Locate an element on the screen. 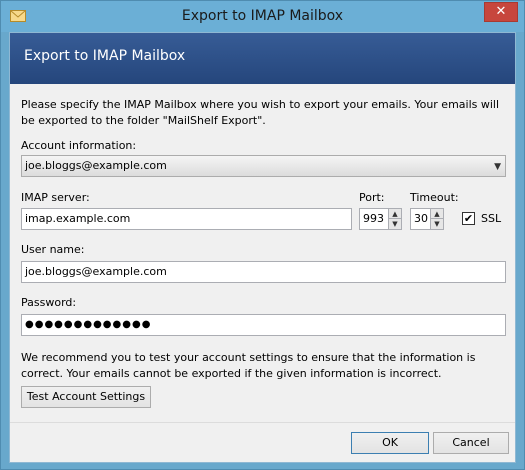 This screenshot has width=525, height=470. port-input: 993 is located at coordinates (374, 219).